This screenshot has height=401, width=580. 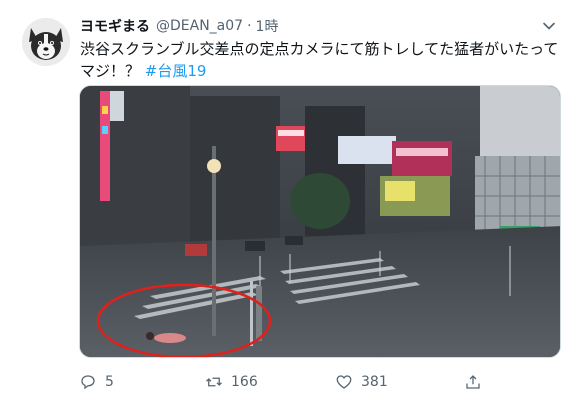 I want to click on heart-icon, so click(x=344, y=382).